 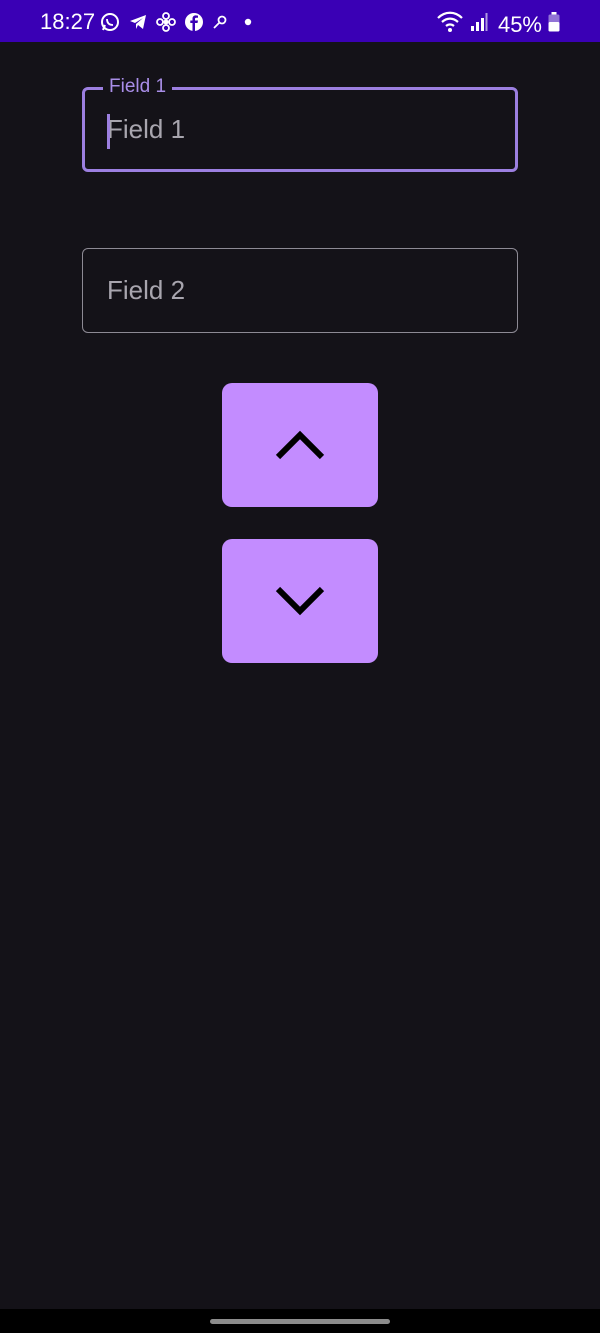 I want to click on navigation-bar, so click(x=300, y=1321).